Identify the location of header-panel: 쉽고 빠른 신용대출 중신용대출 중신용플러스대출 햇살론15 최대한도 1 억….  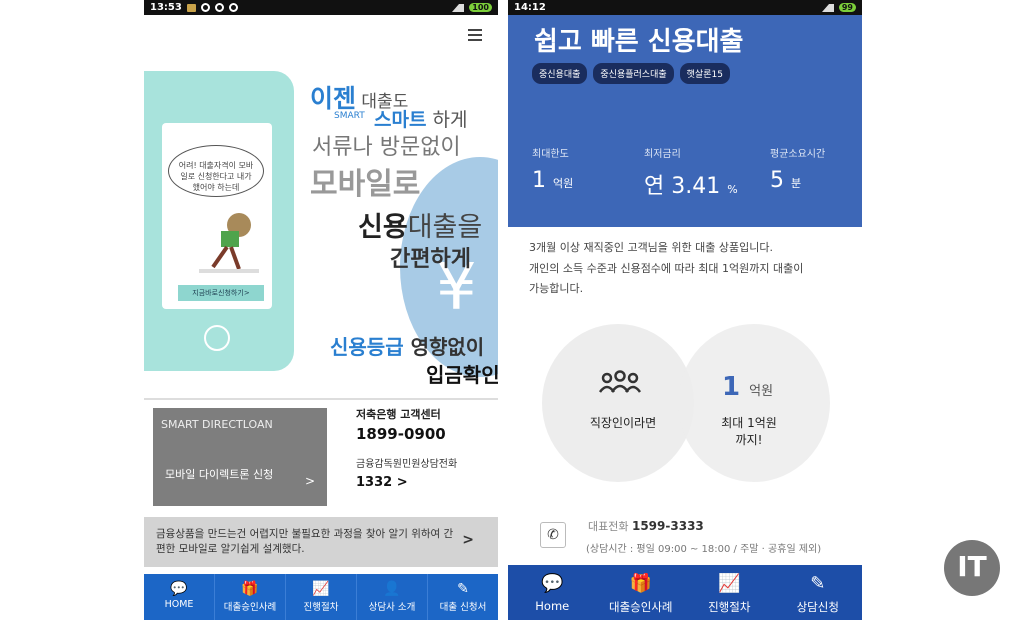
(685, 121).